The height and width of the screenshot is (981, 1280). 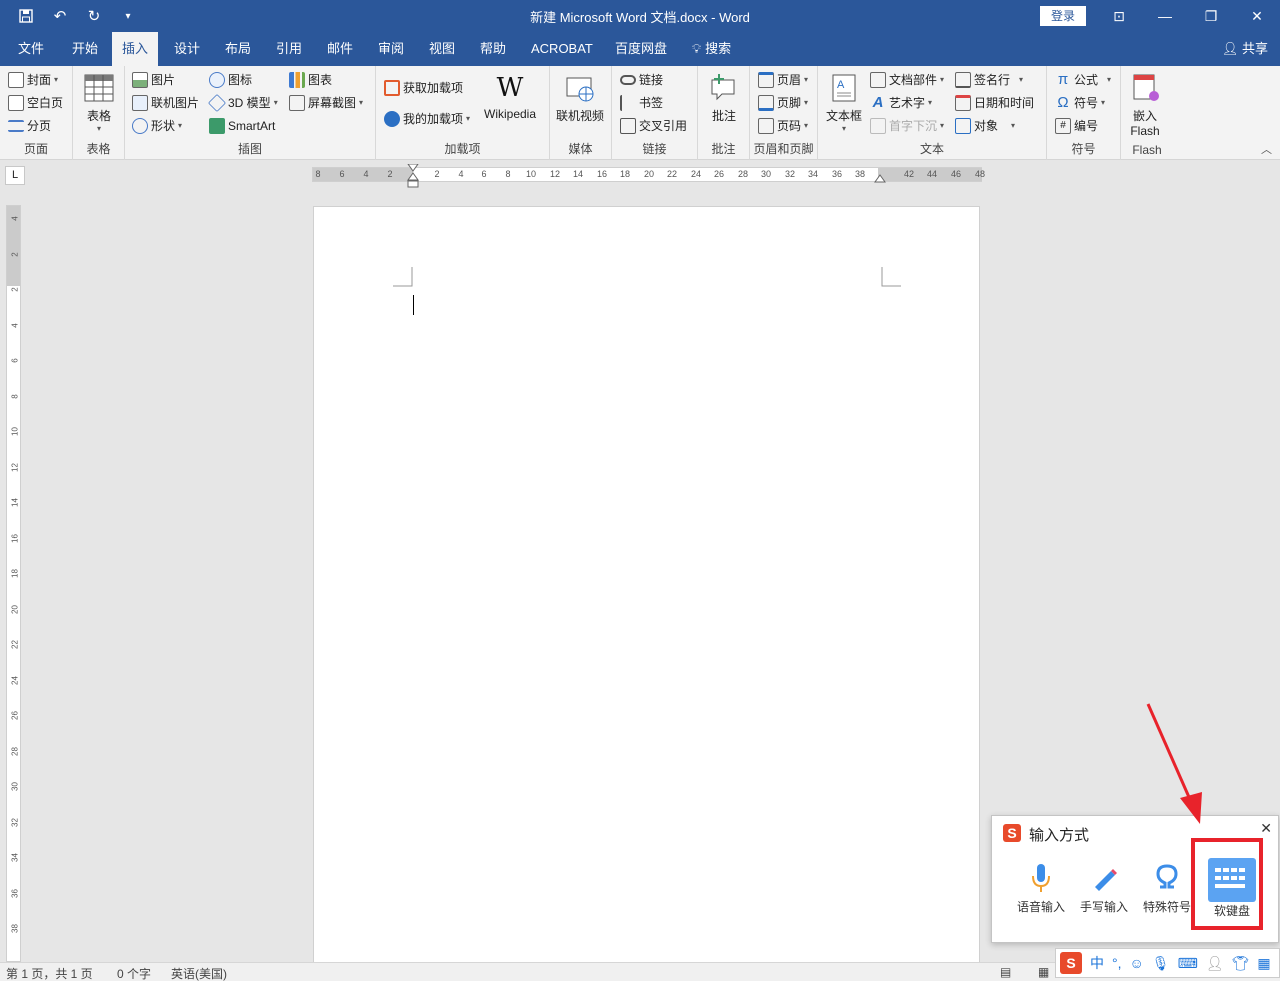 I want to click on emoji-icon: ☺, so click(x=1137, y=963).